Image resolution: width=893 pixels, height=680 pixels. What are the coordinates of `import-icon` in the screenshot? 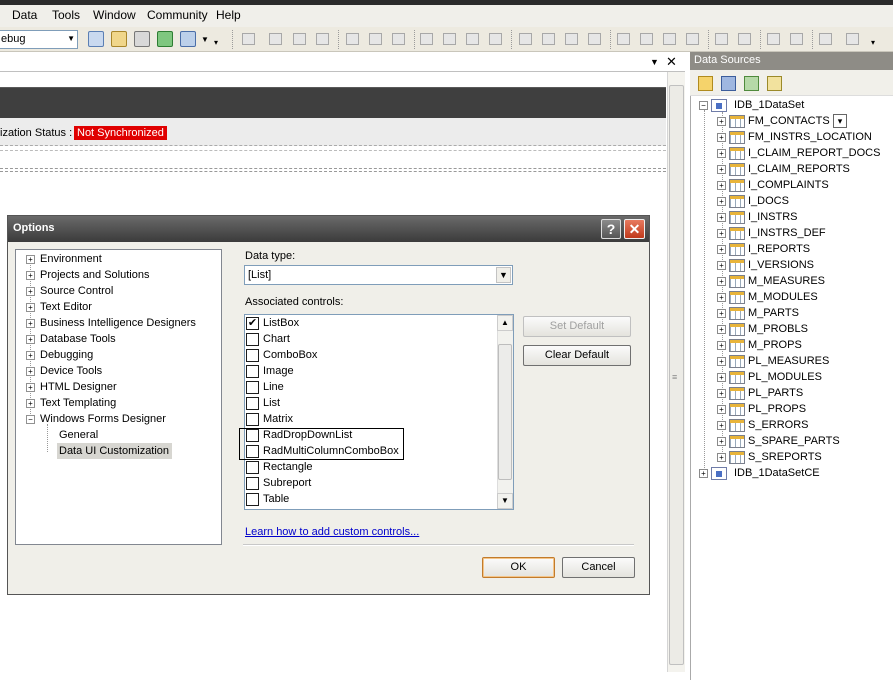 It's located at (165, 39).